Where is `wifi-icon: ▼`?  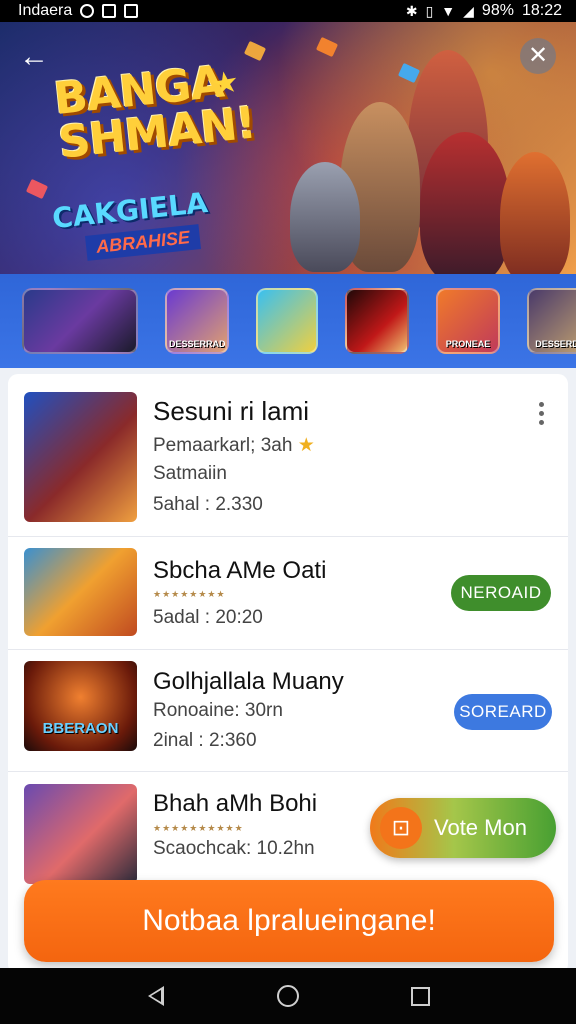
wifi-icon: ▼ is located at coordinates (448, 11).